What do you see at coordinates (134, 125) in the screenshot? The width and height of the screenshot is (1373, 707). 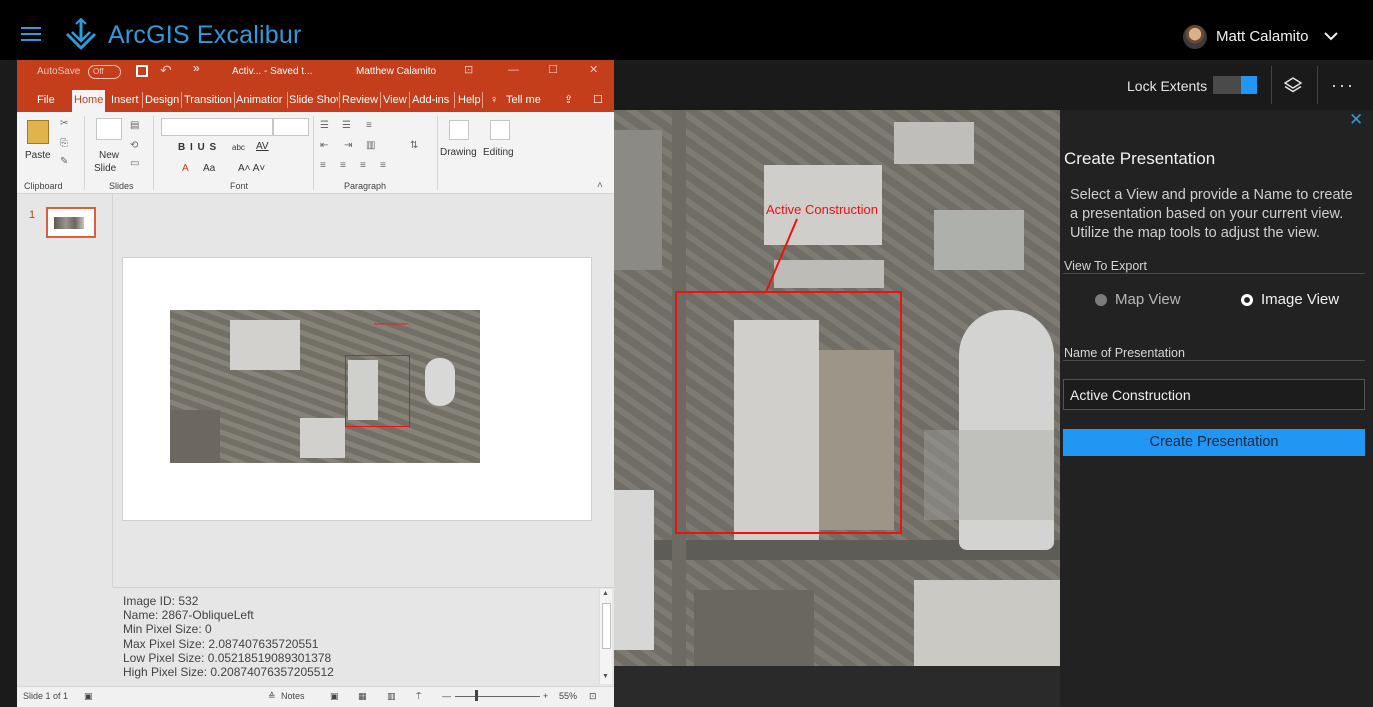 I see `layout-icon: ▤` at bounding box center [134, 125].